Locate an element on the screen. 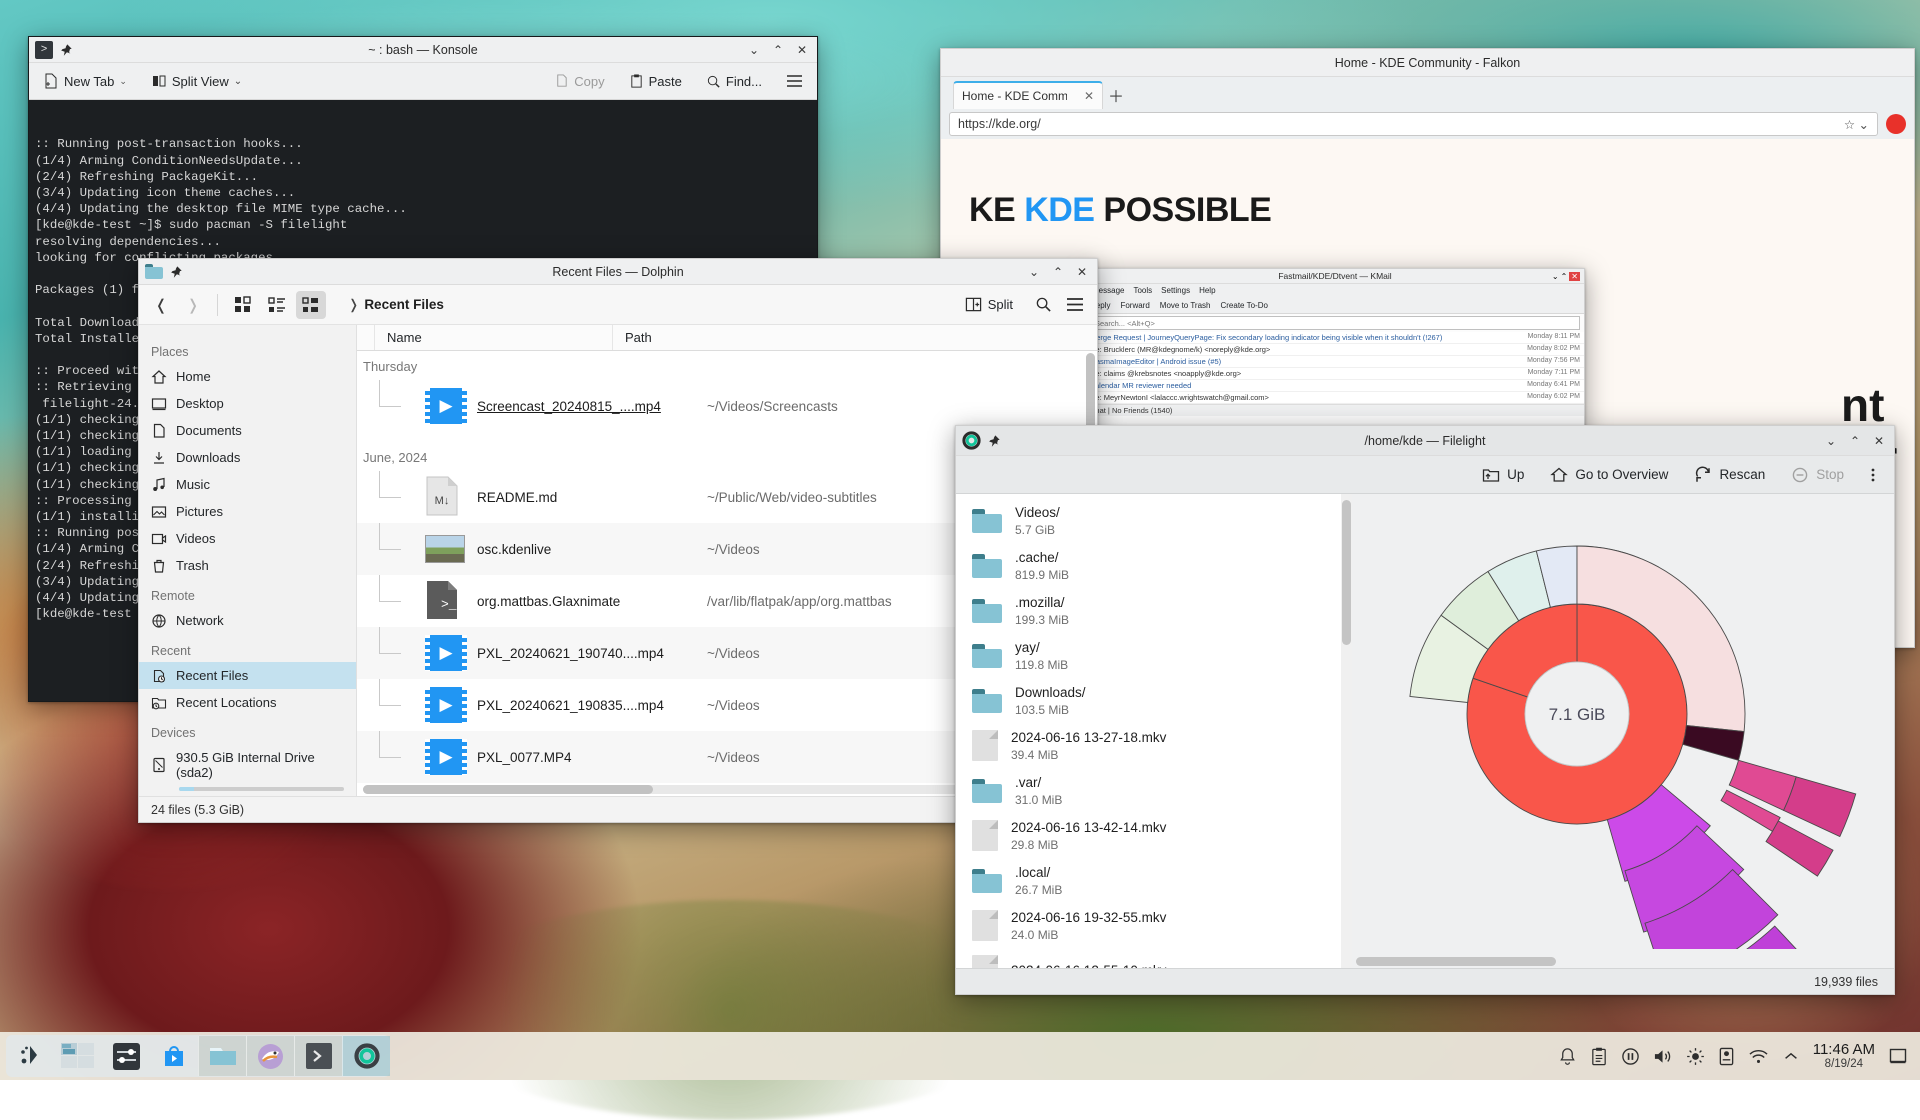  url-input: https://kde.org/ ☆ ⌄ is located at coordinates (1413, 124).